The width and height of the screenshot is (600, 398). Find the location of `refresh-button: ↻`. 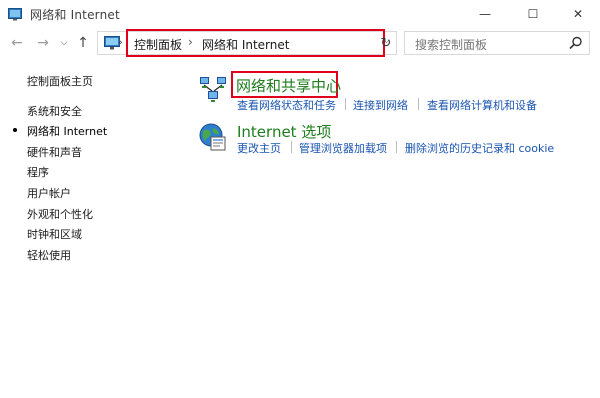

refresh-button: ↻ is located at coordinates (386, 43).